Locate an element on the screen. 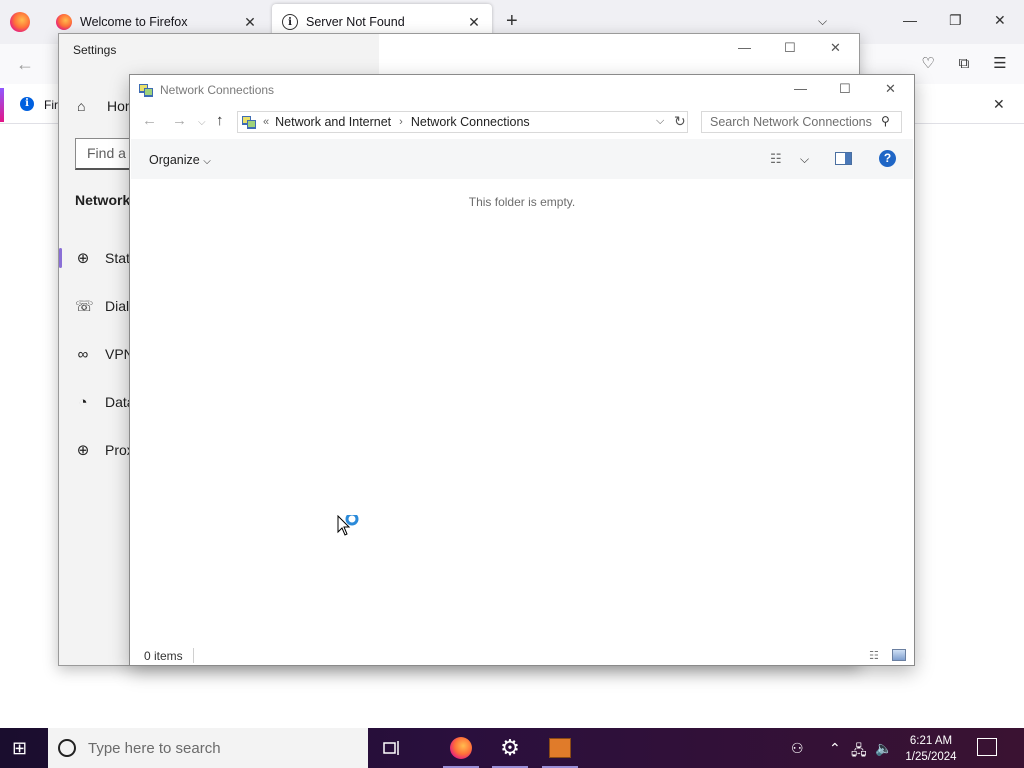  view-options-dropdown-icon: ⌵ is located at coordinates (804, 159).